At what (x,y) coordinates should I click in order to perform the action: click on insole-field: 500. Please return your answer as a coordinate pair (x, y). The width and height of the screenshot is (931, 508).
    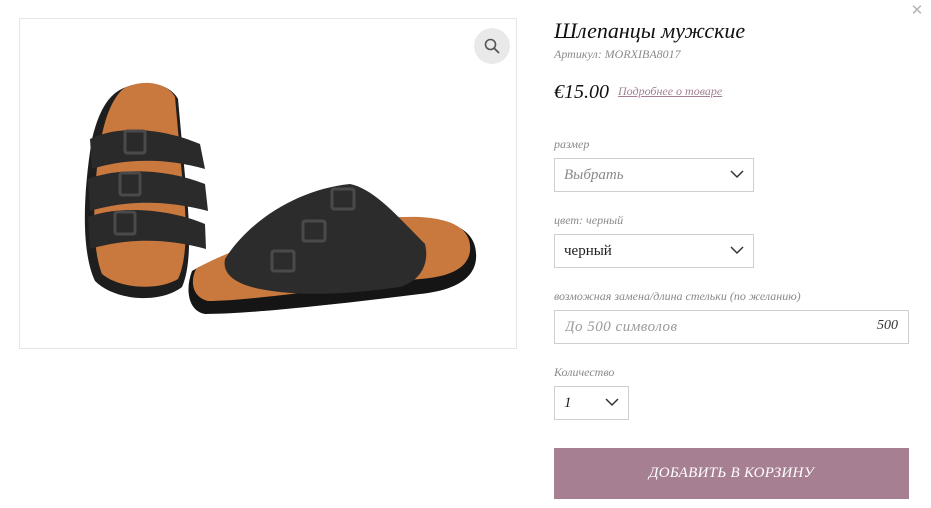
    Looking at the image, I should click on (731, 327).